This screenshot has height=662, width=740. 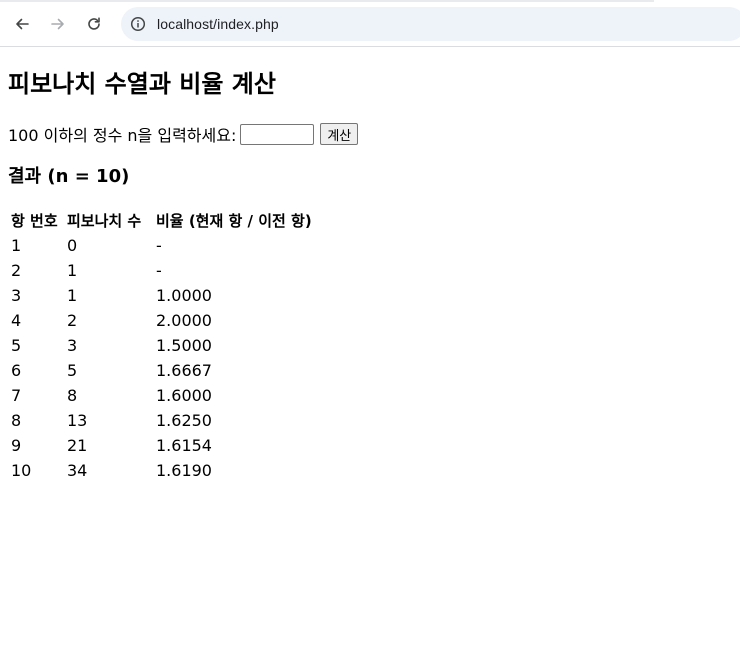 I want to click on cell-ratio: 1.6667, so click(x=184, y=370).